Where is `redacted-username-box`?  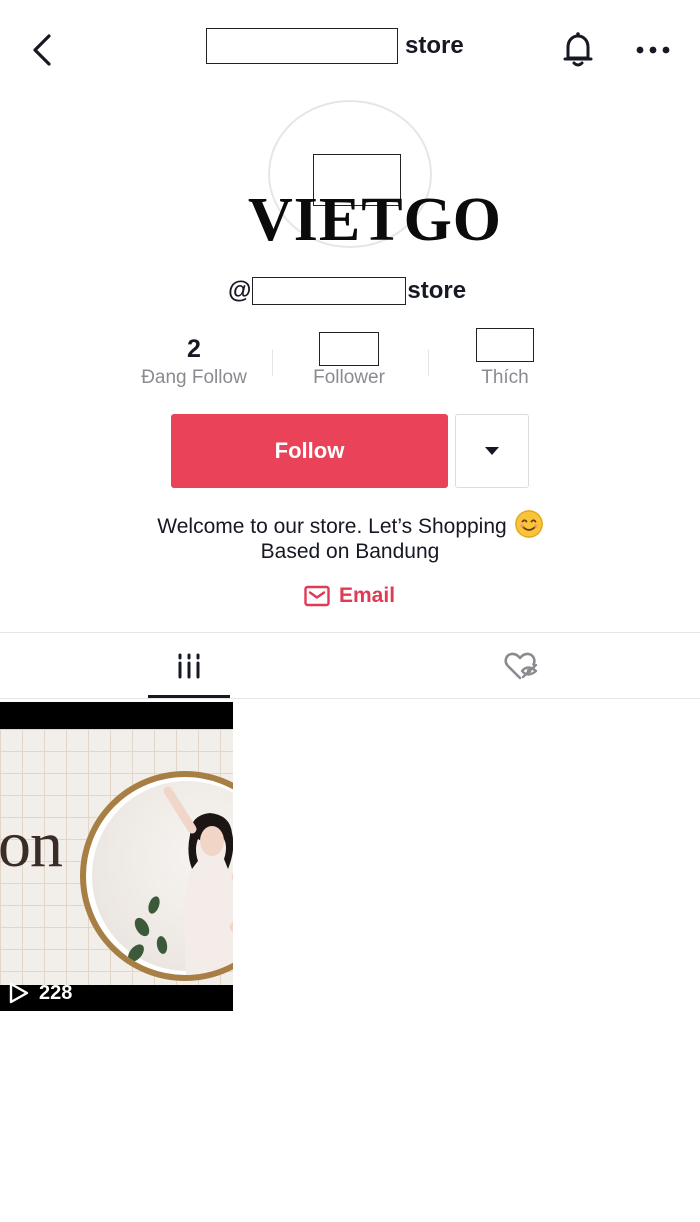 redacted-username-box is located at coordinates (302, 46).